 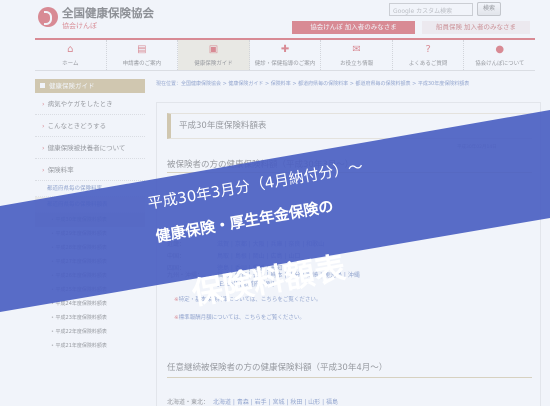 What do you see at coordinates (500, 49) in the screenshot?
I see `about-icon: ●` at bounding box center [500, 49].